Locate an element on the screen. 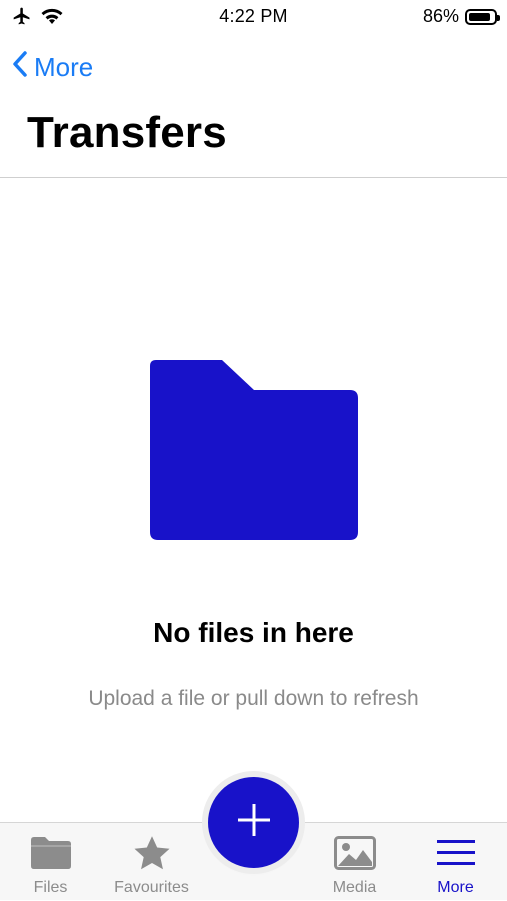 The height and width of the screenshot is (901, 507). status-right: 86% is located at coordinates (461, 16).